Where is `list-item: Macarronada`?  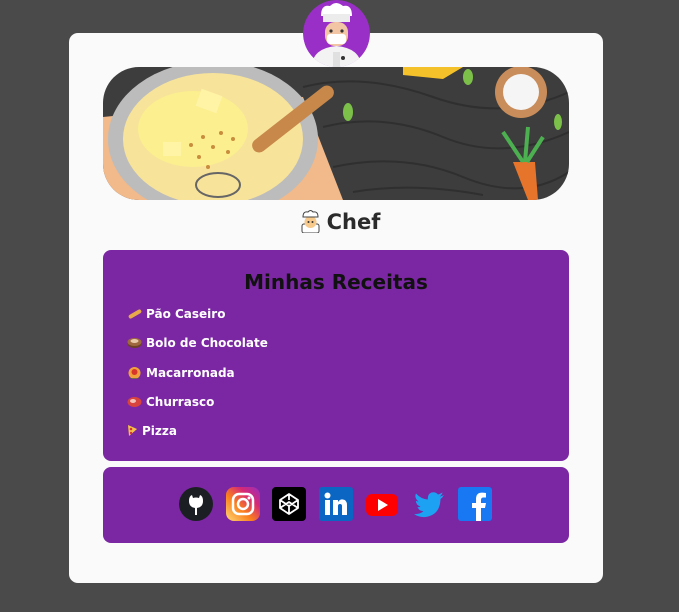 list-item: Macarronada is located at coordinates (197, 380).